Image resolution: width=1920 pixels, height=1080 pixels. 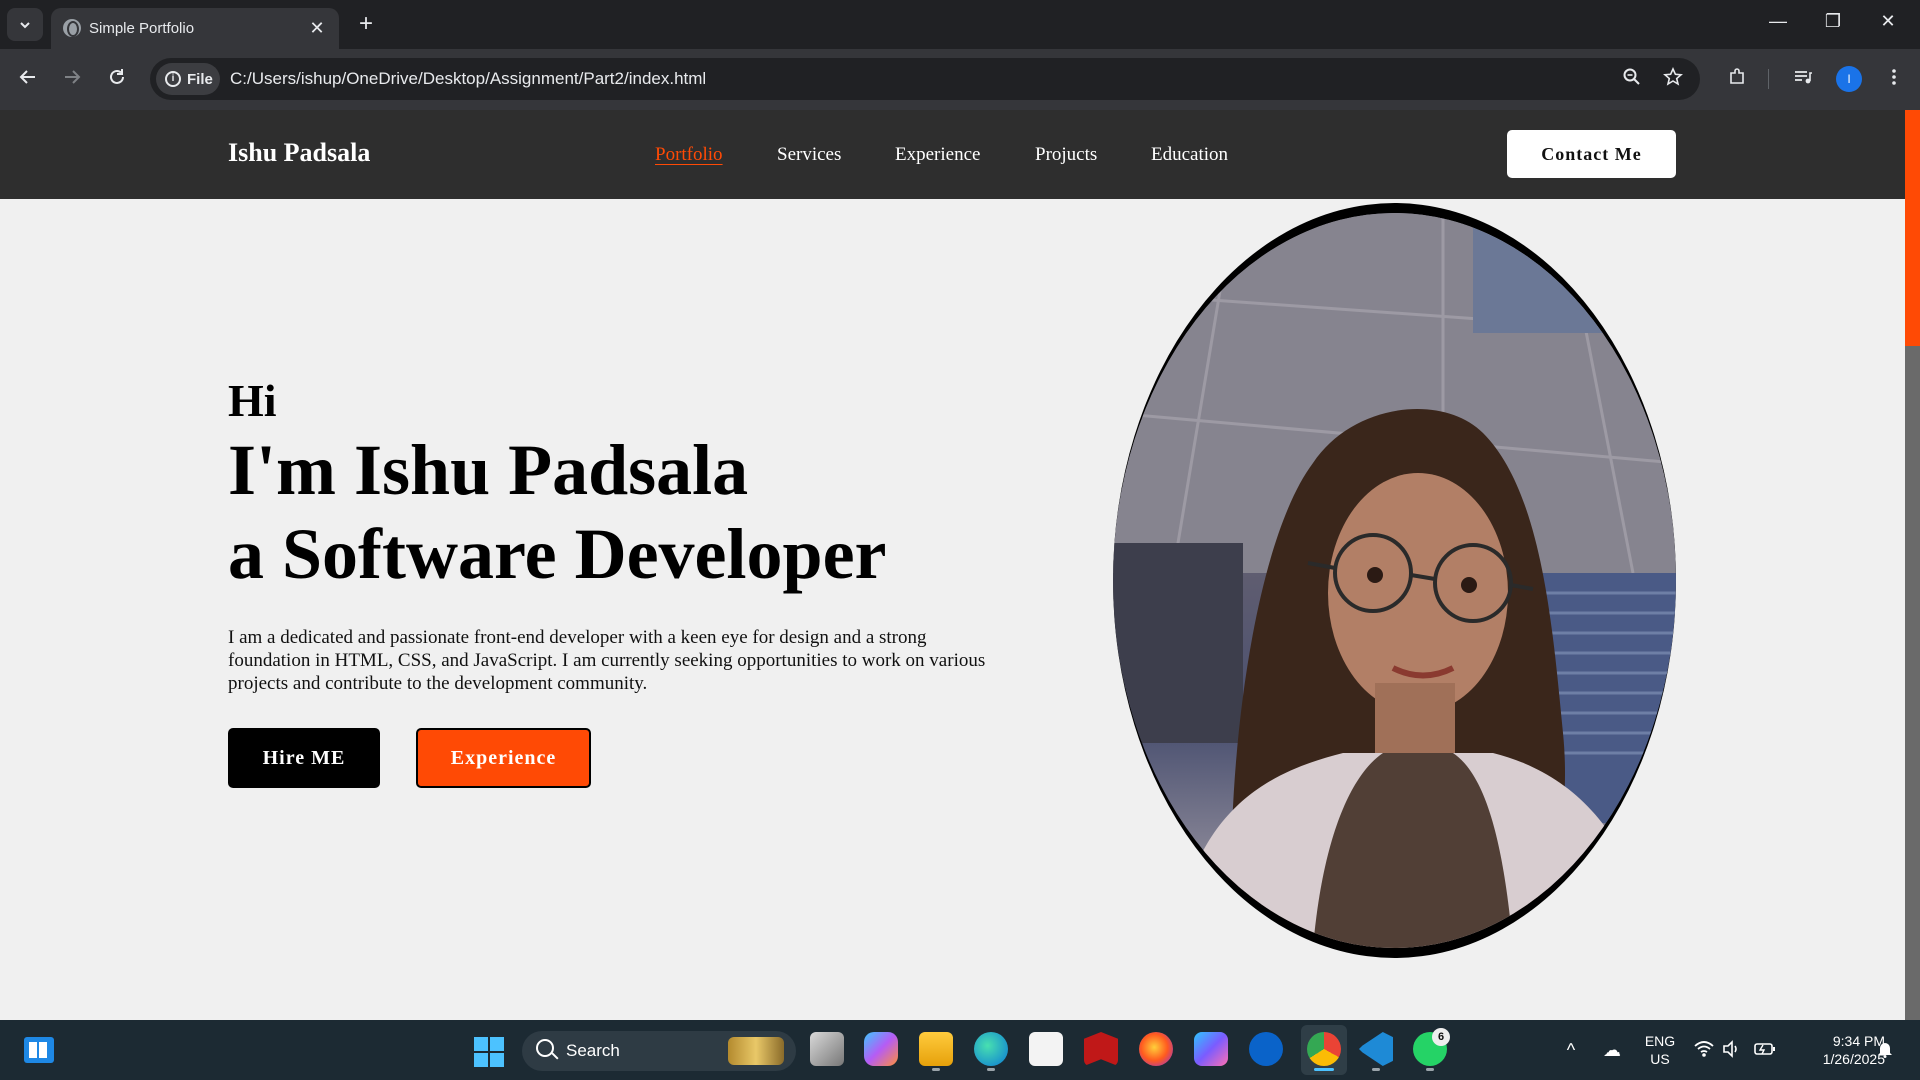 What do you see at coordinates (317, 28) in the screenshot?
I see `tab-close-button: ✕` at bounding box center [317, 28].